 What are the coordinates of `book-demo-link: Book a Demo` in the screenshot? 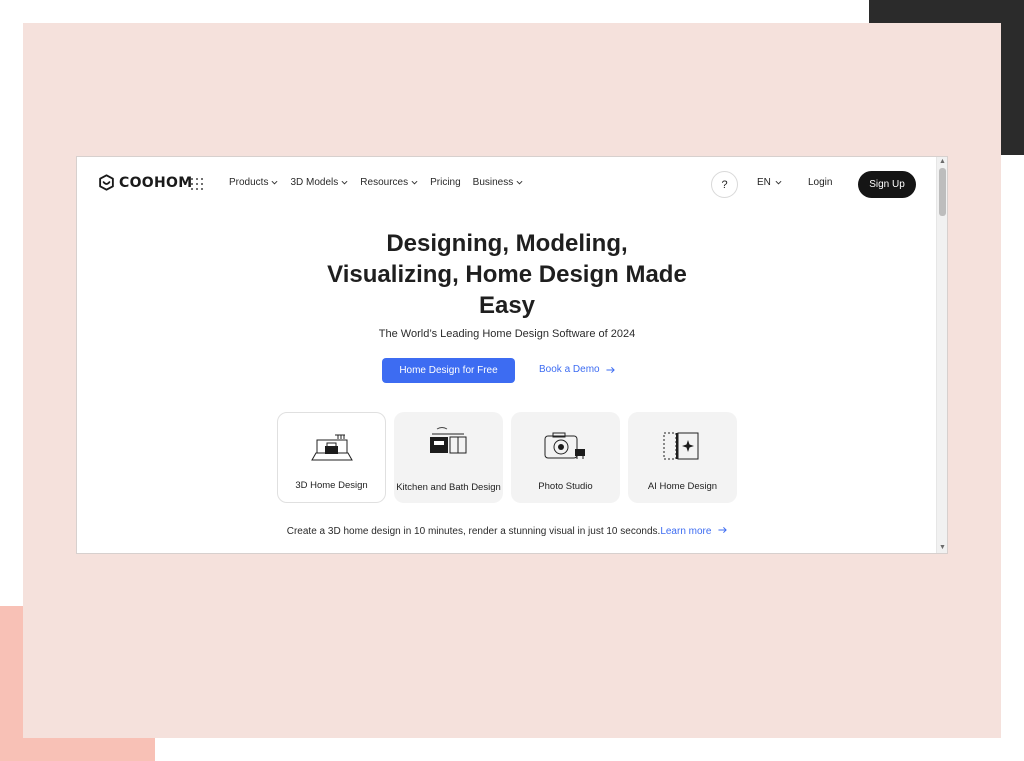 It's located at (577, 369).